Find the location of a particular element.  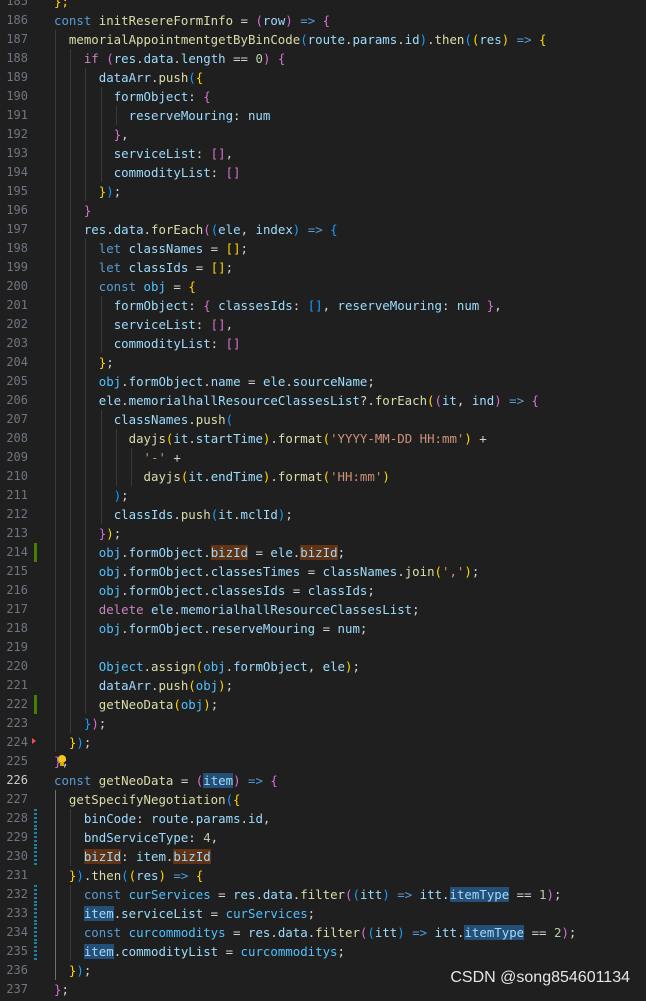

code-line: 214 obj.formObject.bizId = ele.bizId; is located at coordinates (323, 552).